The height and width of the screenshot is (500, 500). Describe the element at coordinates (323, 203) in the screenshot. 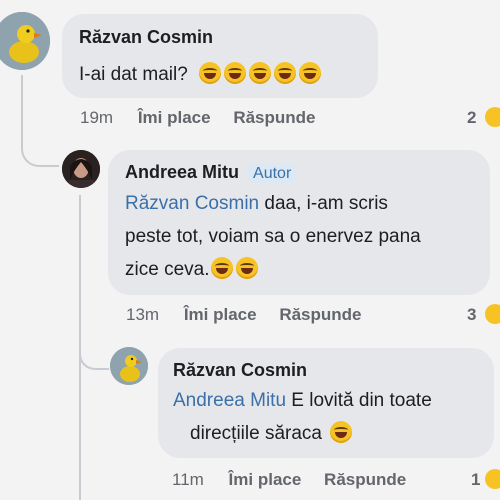

I see `comment-text-line: daa, i-am scris` at that location.